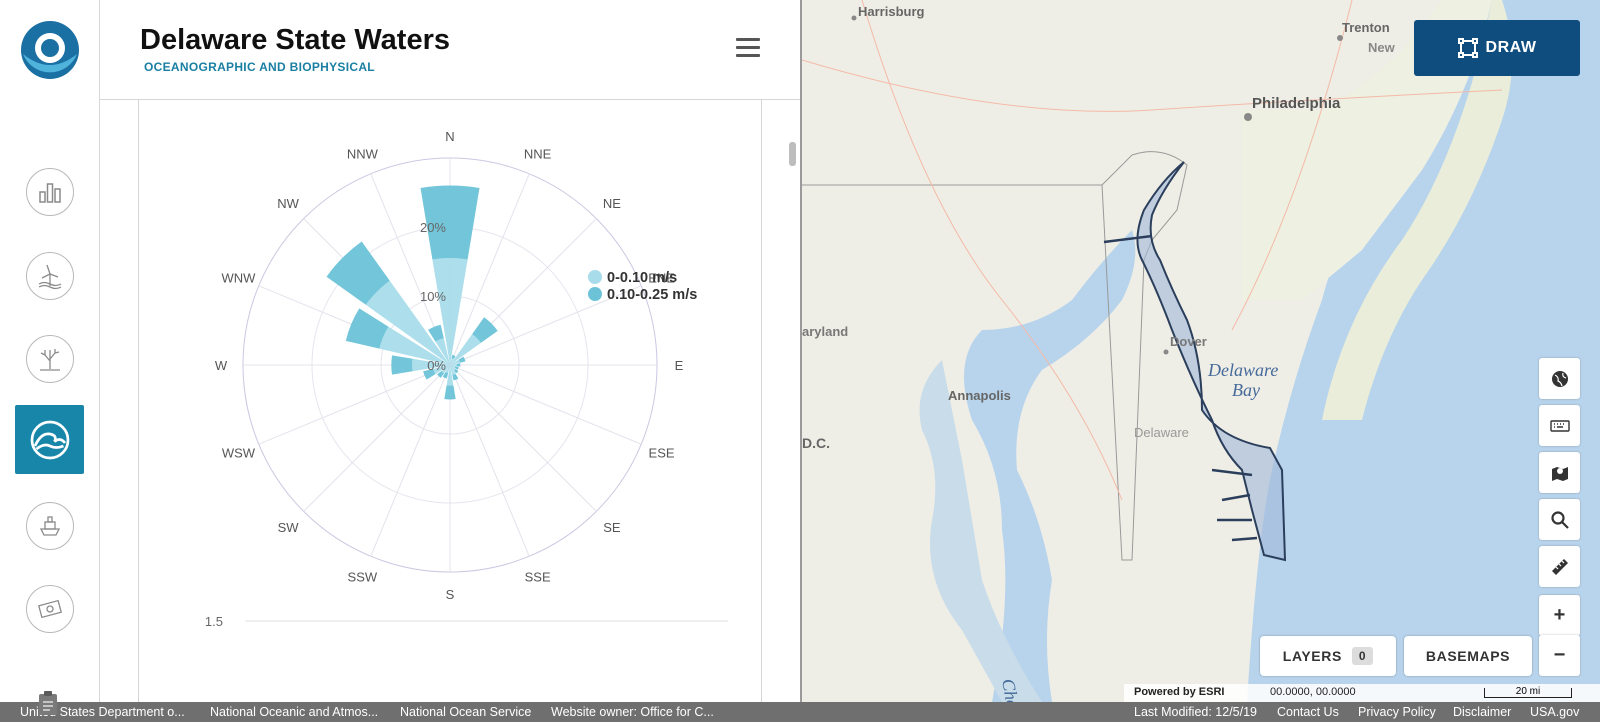 The width and height of the screenshot is (1600, 722). What do you see at coordinates (402, 365) in the screenshot?
I see `wind-bar-w-s1` at bounding box center [402, 365].